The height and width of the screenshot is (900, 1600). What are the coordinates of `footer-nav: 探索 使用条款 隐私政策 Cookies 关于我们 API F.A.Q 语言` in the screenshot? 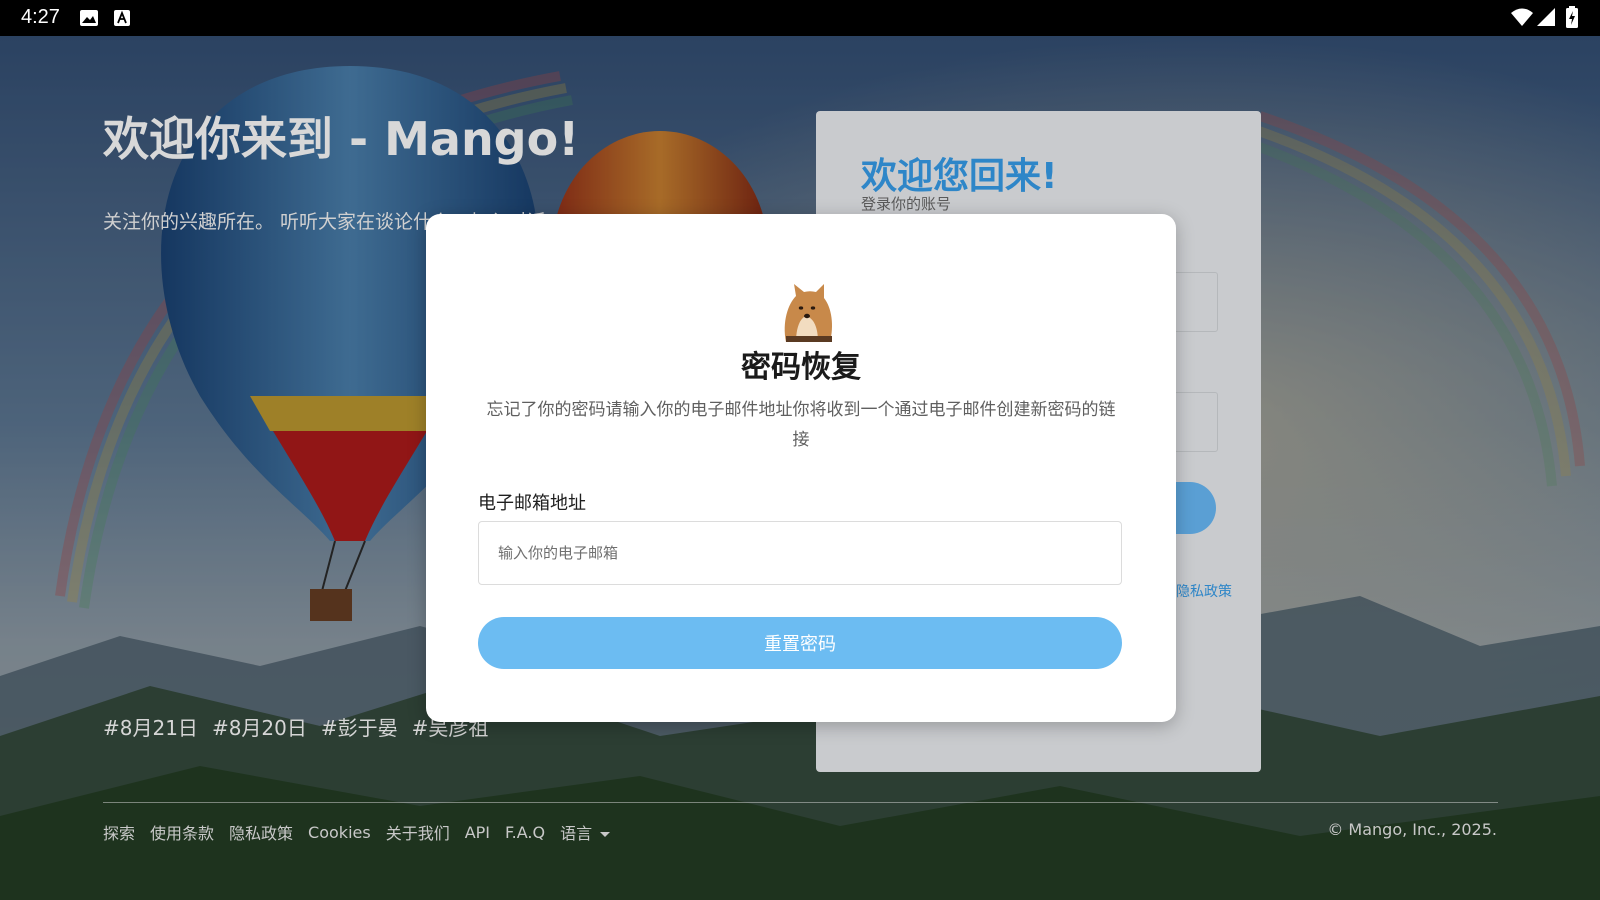 It's located at (357, 832).